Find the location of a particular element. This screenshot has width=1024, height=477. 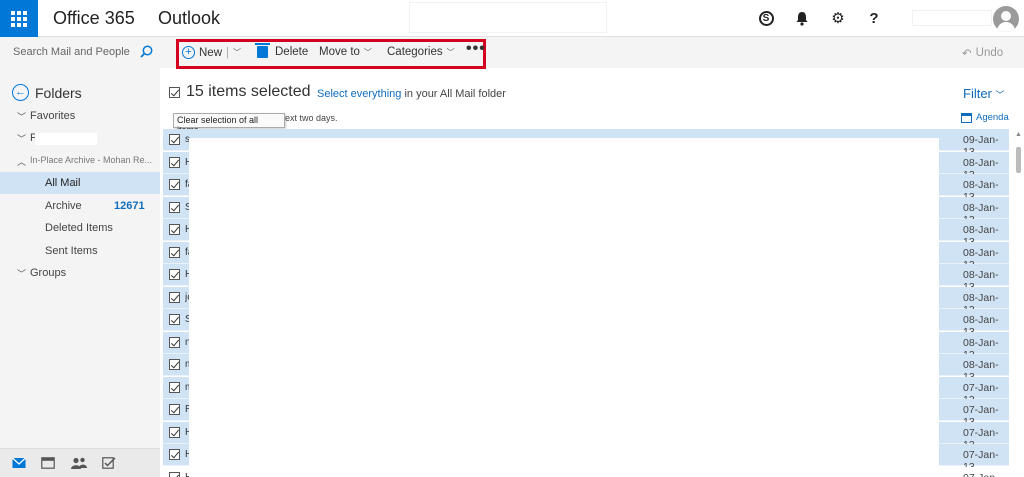

new-button: + New | ﹀ is located at coordinates (211, 52).